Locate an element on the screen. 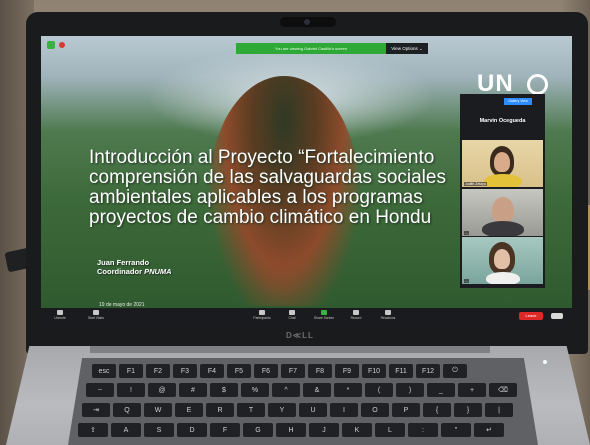  keyboard-key: H is located at coordinates (291, 430).